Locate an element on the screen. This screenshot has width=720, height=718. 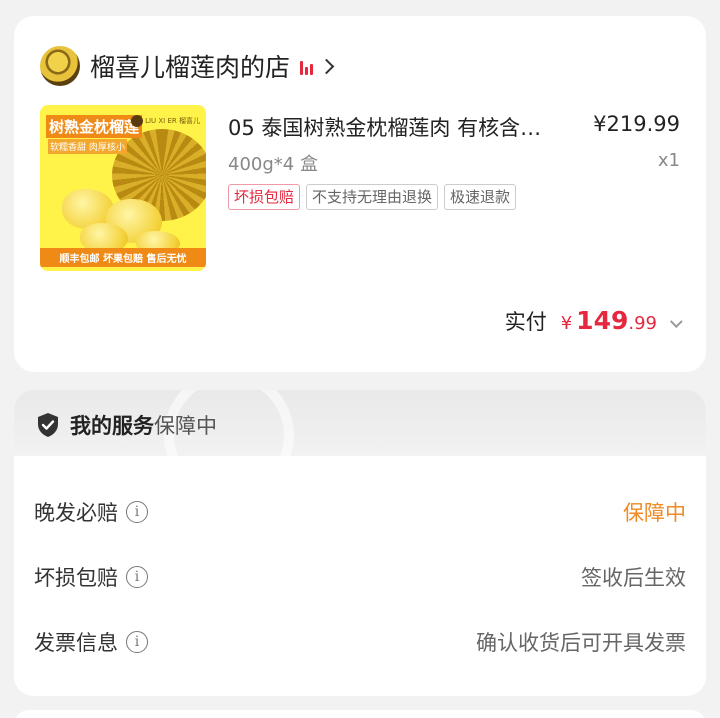
tag-damage-compensation: 坏损包赔 is located at coordinates (264, 197).